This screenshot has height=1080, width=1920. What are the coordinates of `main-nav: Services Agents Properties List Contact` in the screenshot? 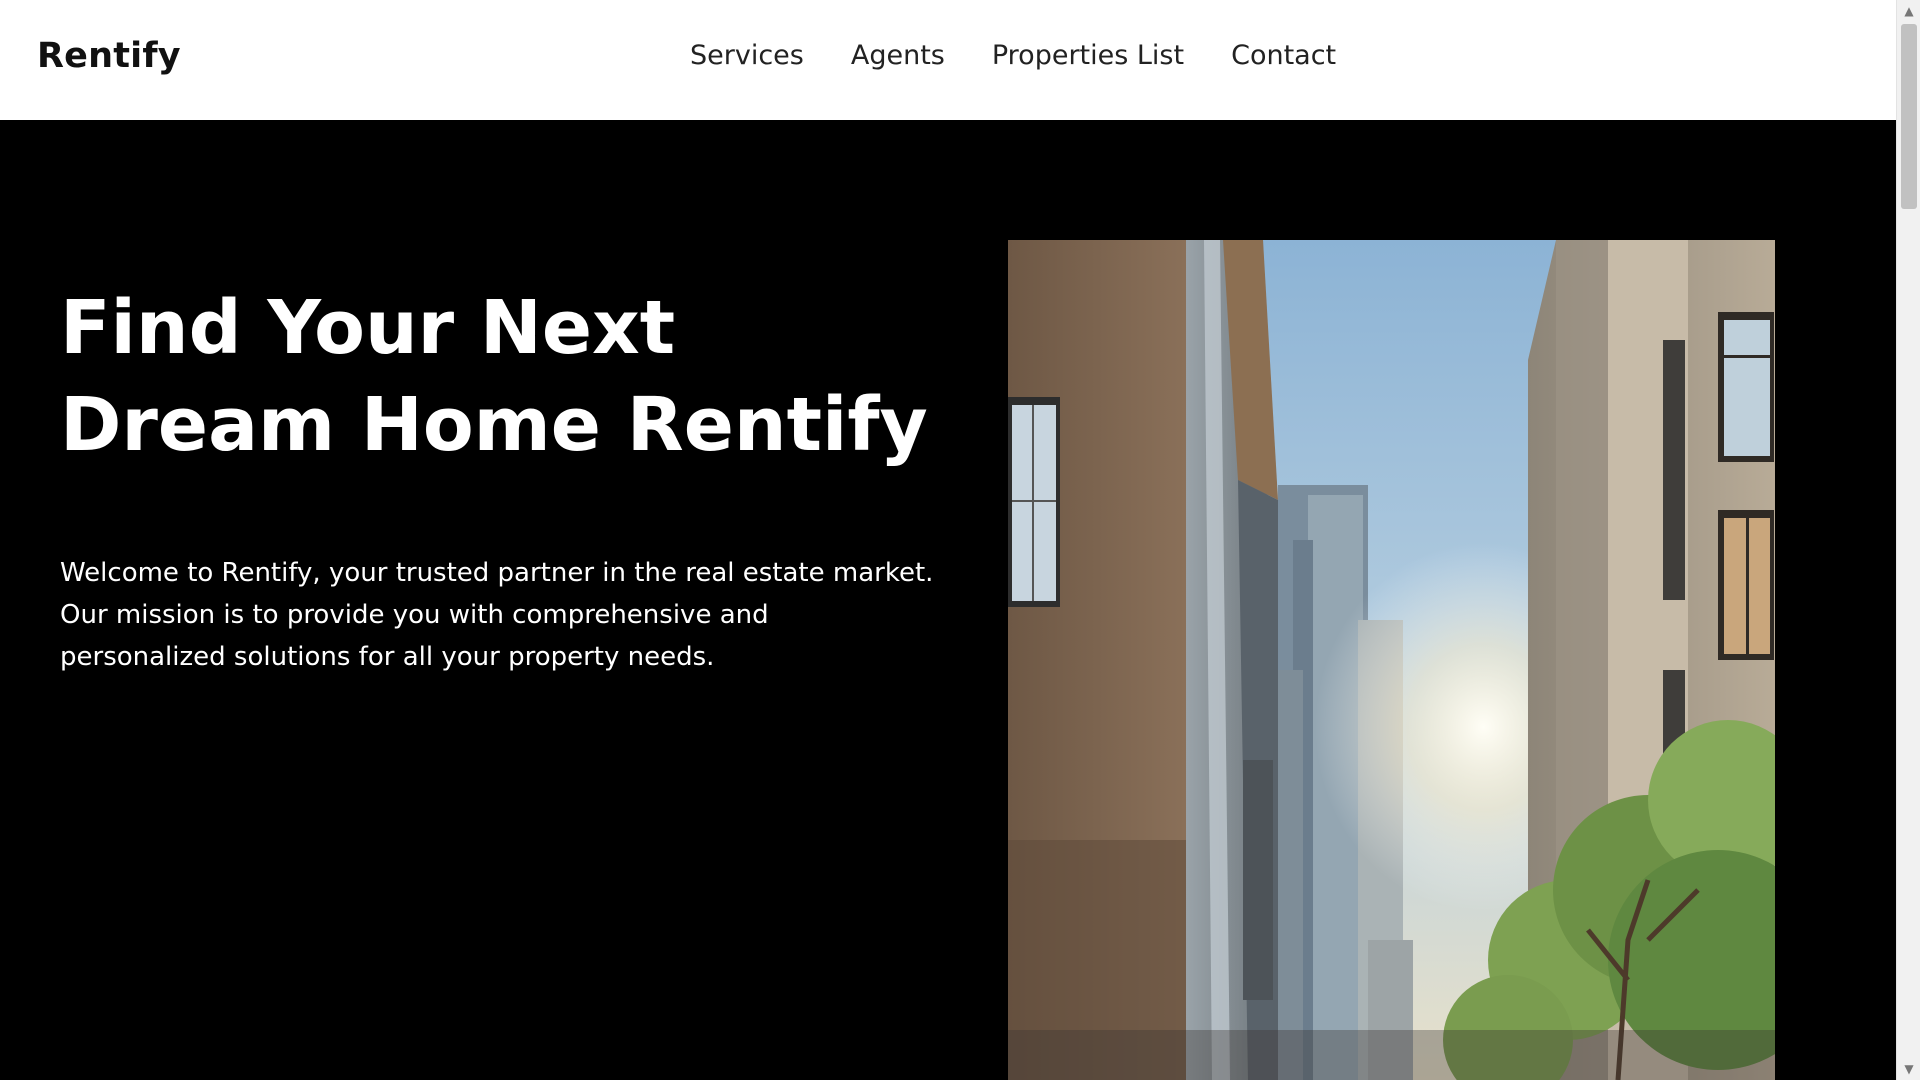 It's located at (1036, 55).